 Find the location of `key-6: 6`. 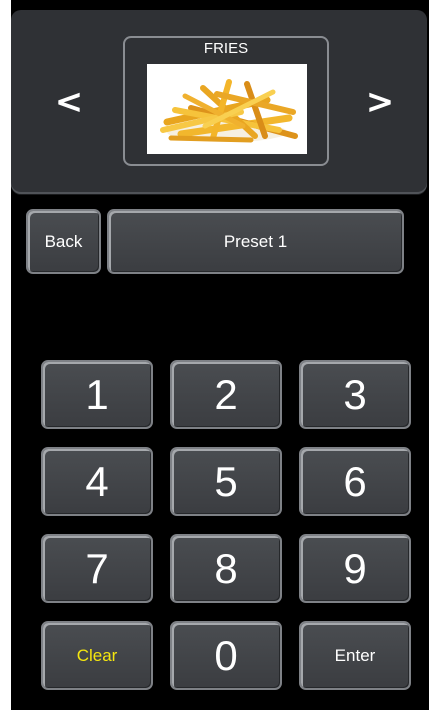

key-6: 6 is located at coordinates (355, 481).